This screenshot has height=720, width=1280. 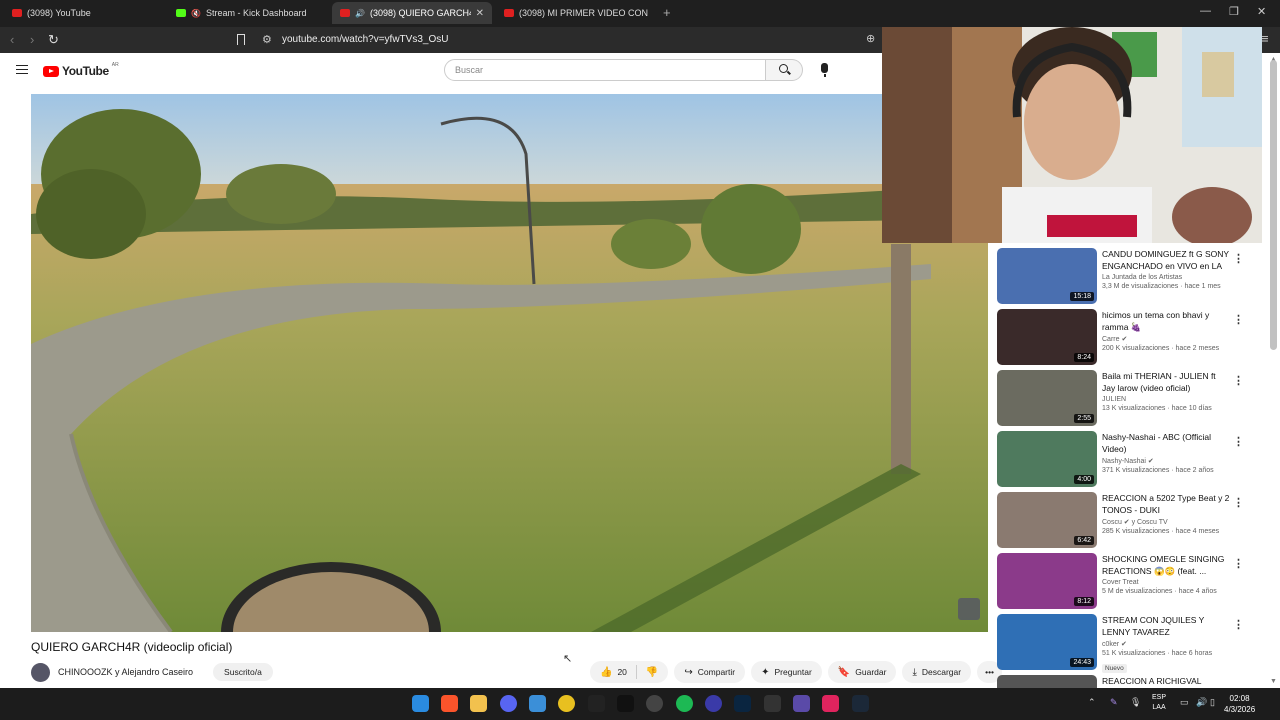 What do you see at coordinates (241, 39) in the screenshot?
I see `bookmark-icon` at bounding box center [241, 39].